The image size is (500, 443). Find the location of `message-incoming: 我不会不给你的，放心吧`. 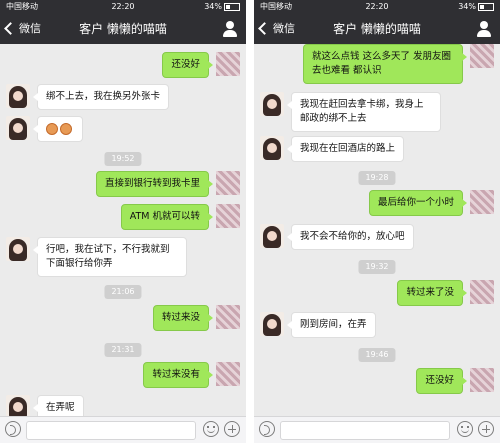

message-incoming: 我不会不给你的，放心吧 is located at coordinates (377, 237).